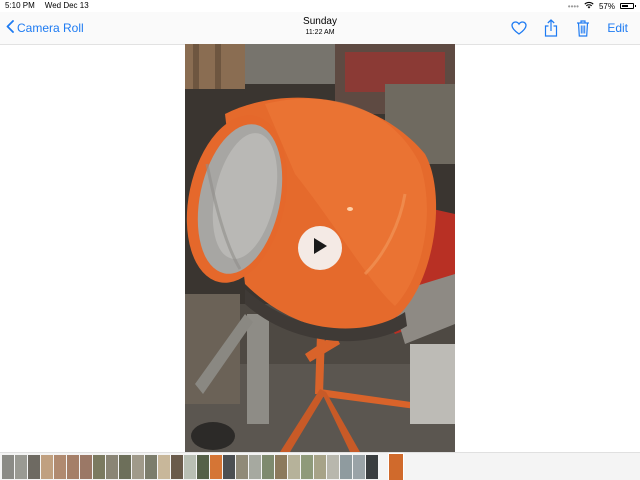  What do you see at coordinates (569, 28) in the screenshot?
I see `nav-actions: Edit` at bounding box center [569, 28].